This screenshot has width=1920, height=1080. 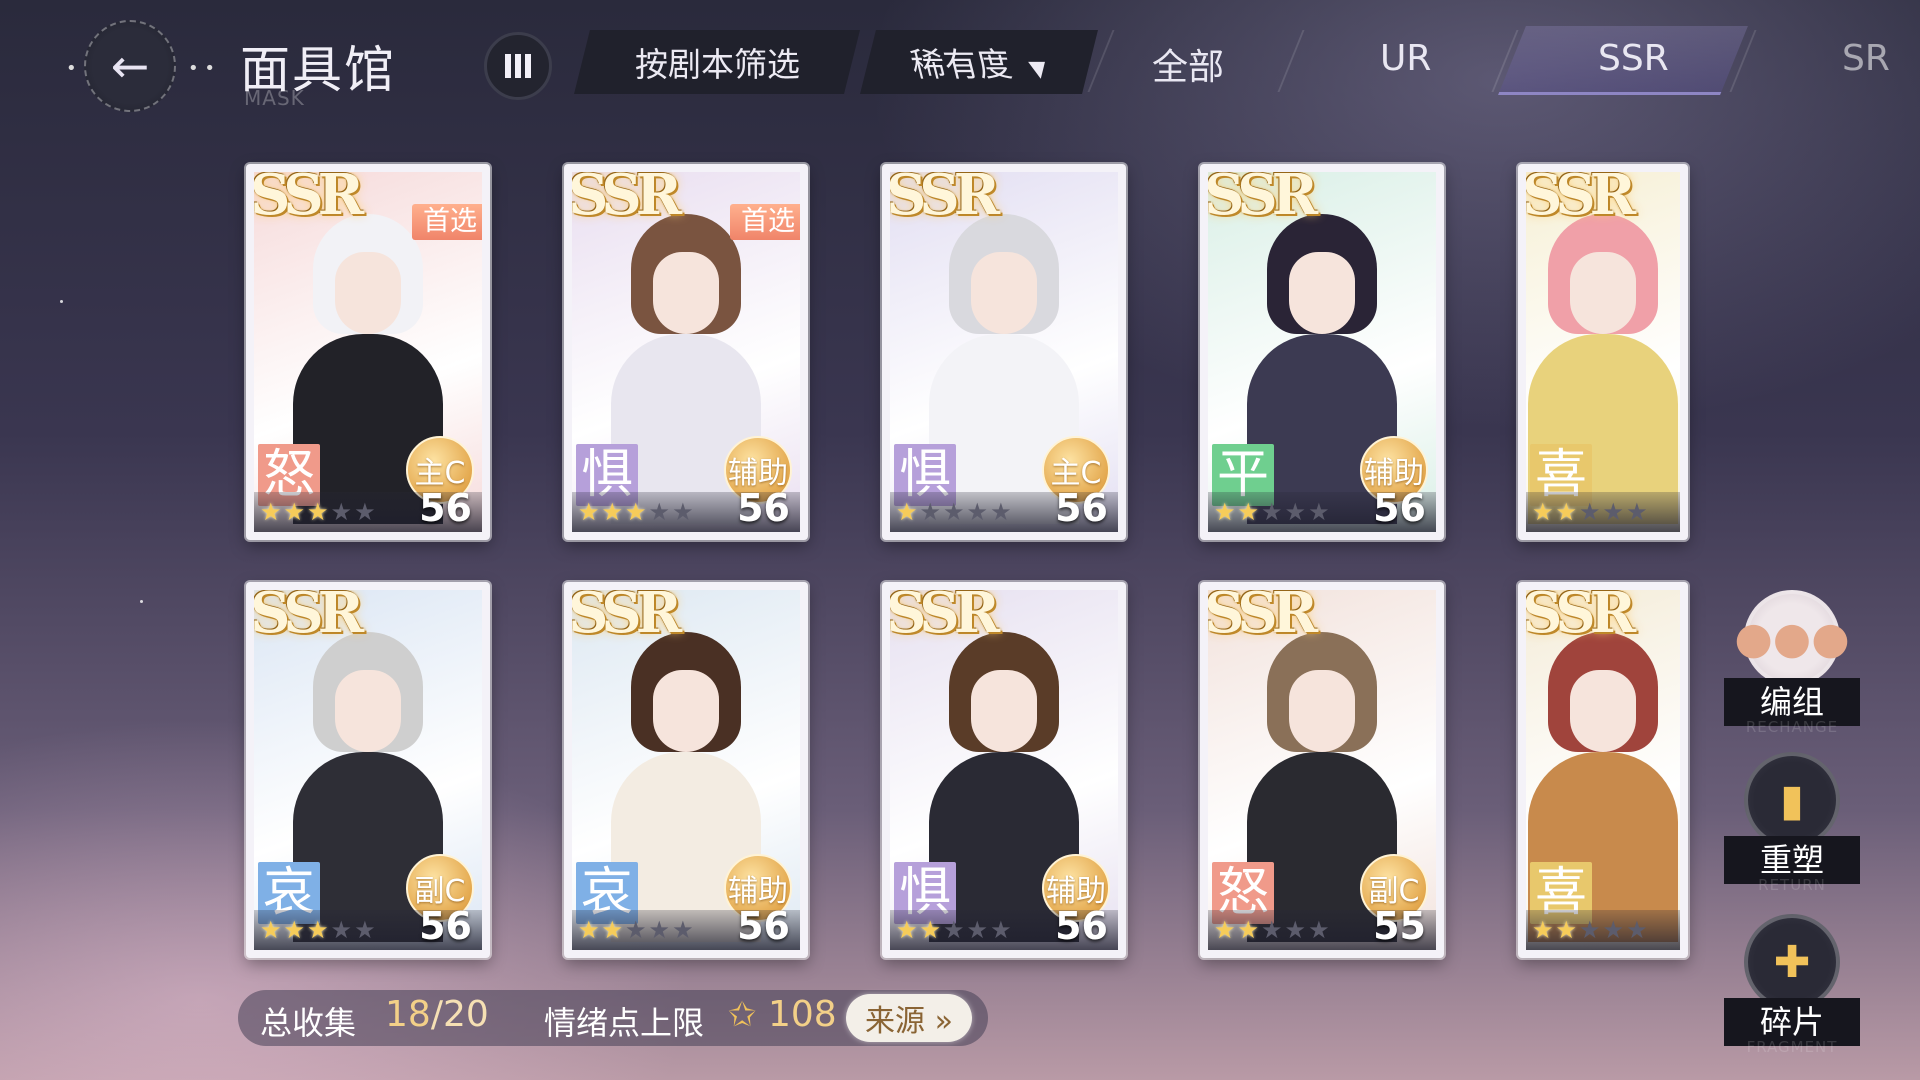 I want to click on mask-card: SSR 哀辅助 ★ ★ ★ ★ ★ 56, so click(x=686, y=770).